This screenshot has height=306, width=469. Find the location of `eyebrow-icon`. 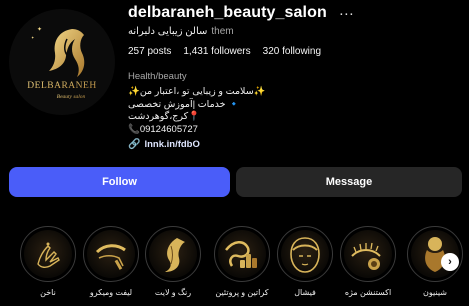

eyebrow-icon is located at coordinates (111, 254).